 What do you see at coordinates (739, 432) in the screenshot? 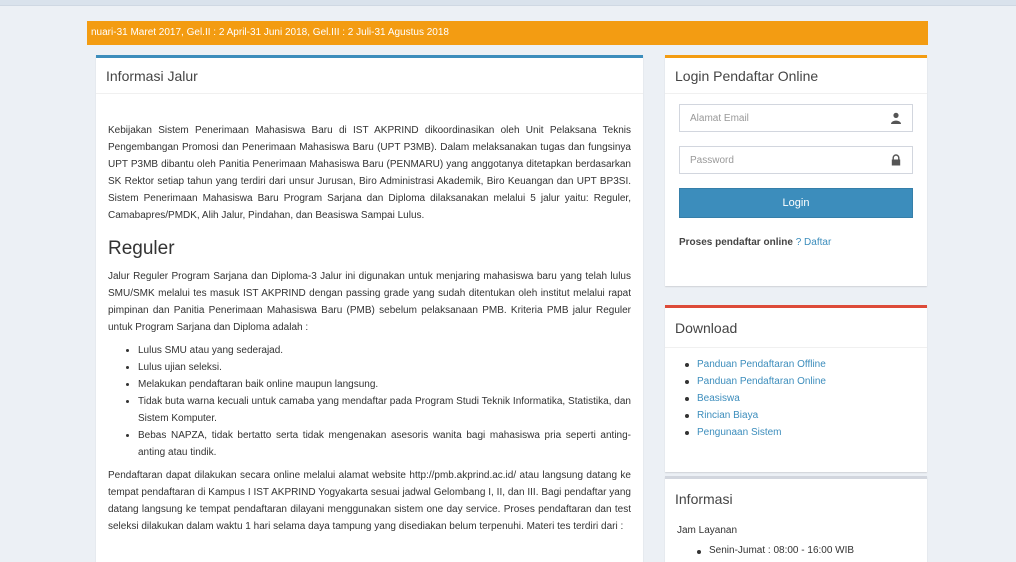
I see `download-link-pengunaan-sistem: Pengunaan Sistem` at bounding box center [739, 432].